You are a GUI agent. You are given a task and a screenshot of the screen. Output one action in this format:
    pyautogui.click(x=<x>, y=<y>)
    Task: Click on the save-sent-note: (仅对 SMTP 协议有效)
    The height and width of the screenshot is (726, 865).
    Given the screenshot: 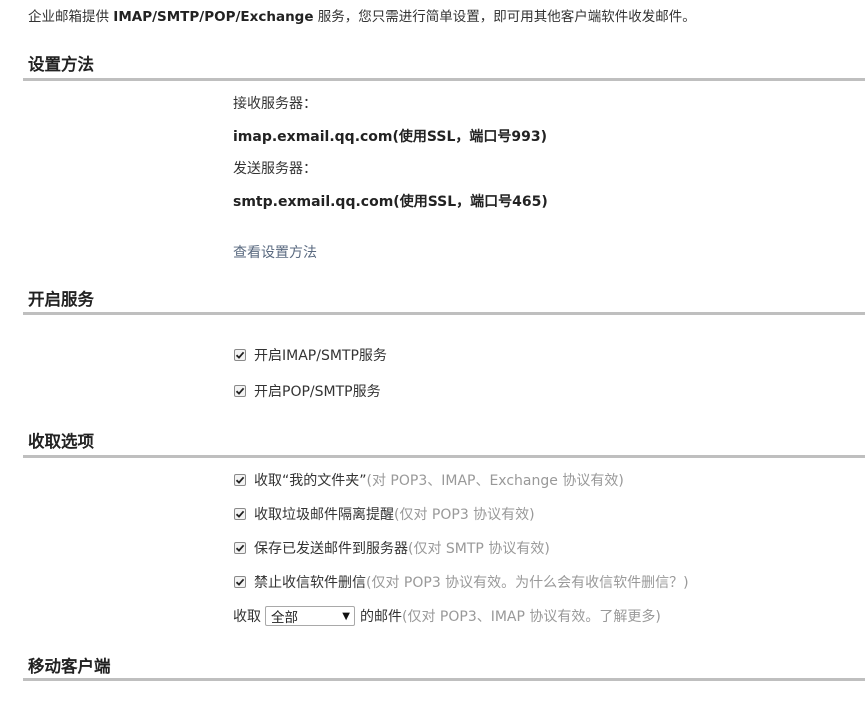 What is the action you would take?
    pyautogui.click(x=479, y=549)
    